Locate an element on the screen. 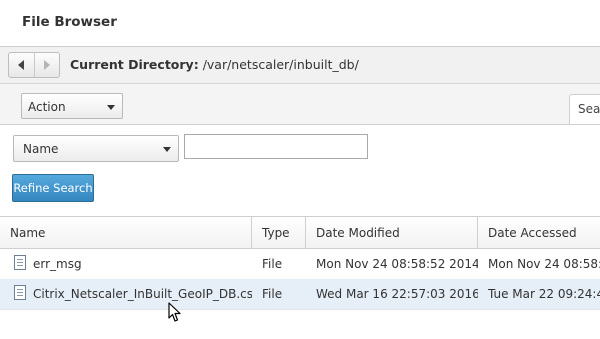 The height and width of the screenshot is (339, 600). title-bar: File Browser is located at coordinates (300, 23).